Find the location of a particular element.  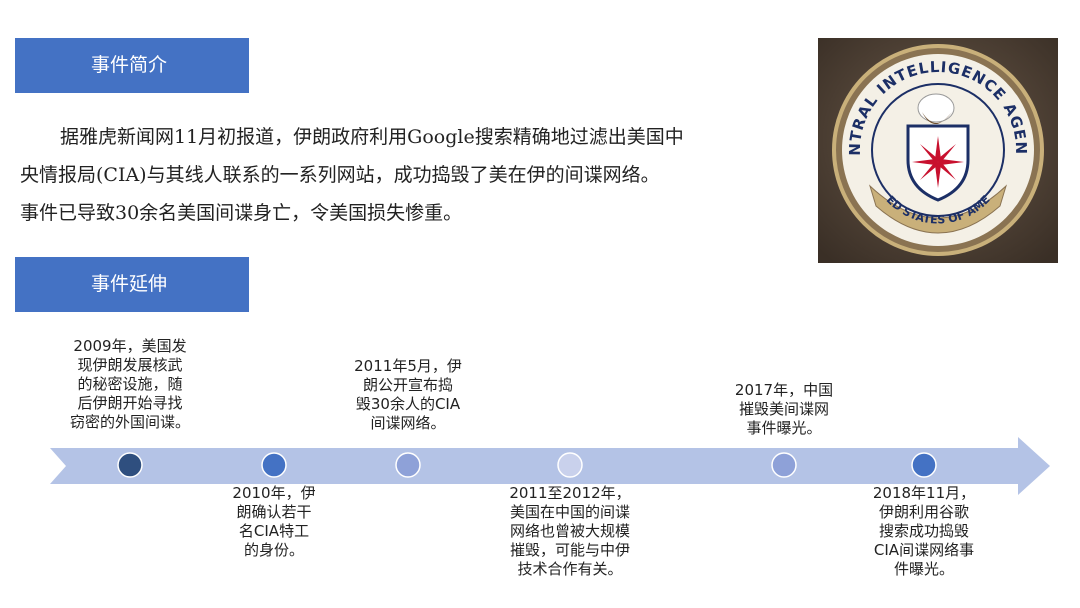

timeline-event-2-line: 名CIA特工 is located at coordinates (274, 531).